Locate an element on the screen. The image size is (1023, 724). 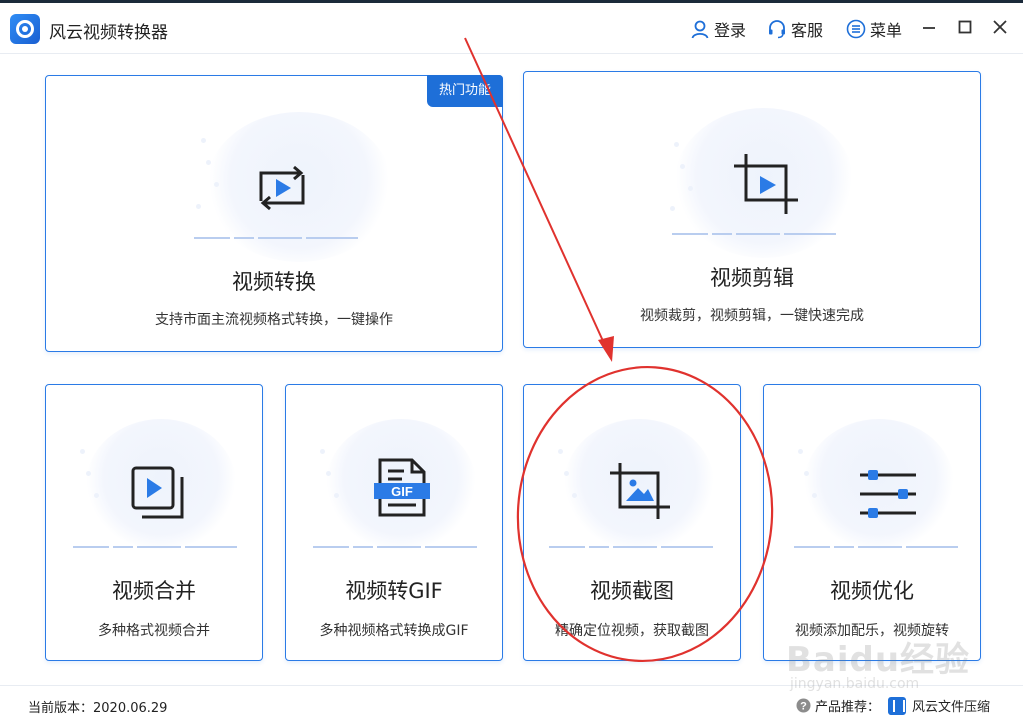
gif-file-icon: GIF is located at coordinates (402, 490).